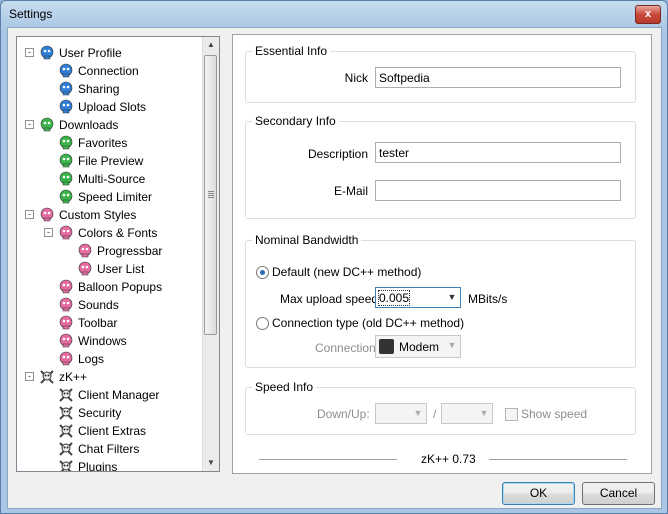 Image resolution: width=668 pixels, height=514 pixels. Describe the element at coordinates (295, 121) in the screenshot. I see `secondary-info-title: Secondary Info` at that location.